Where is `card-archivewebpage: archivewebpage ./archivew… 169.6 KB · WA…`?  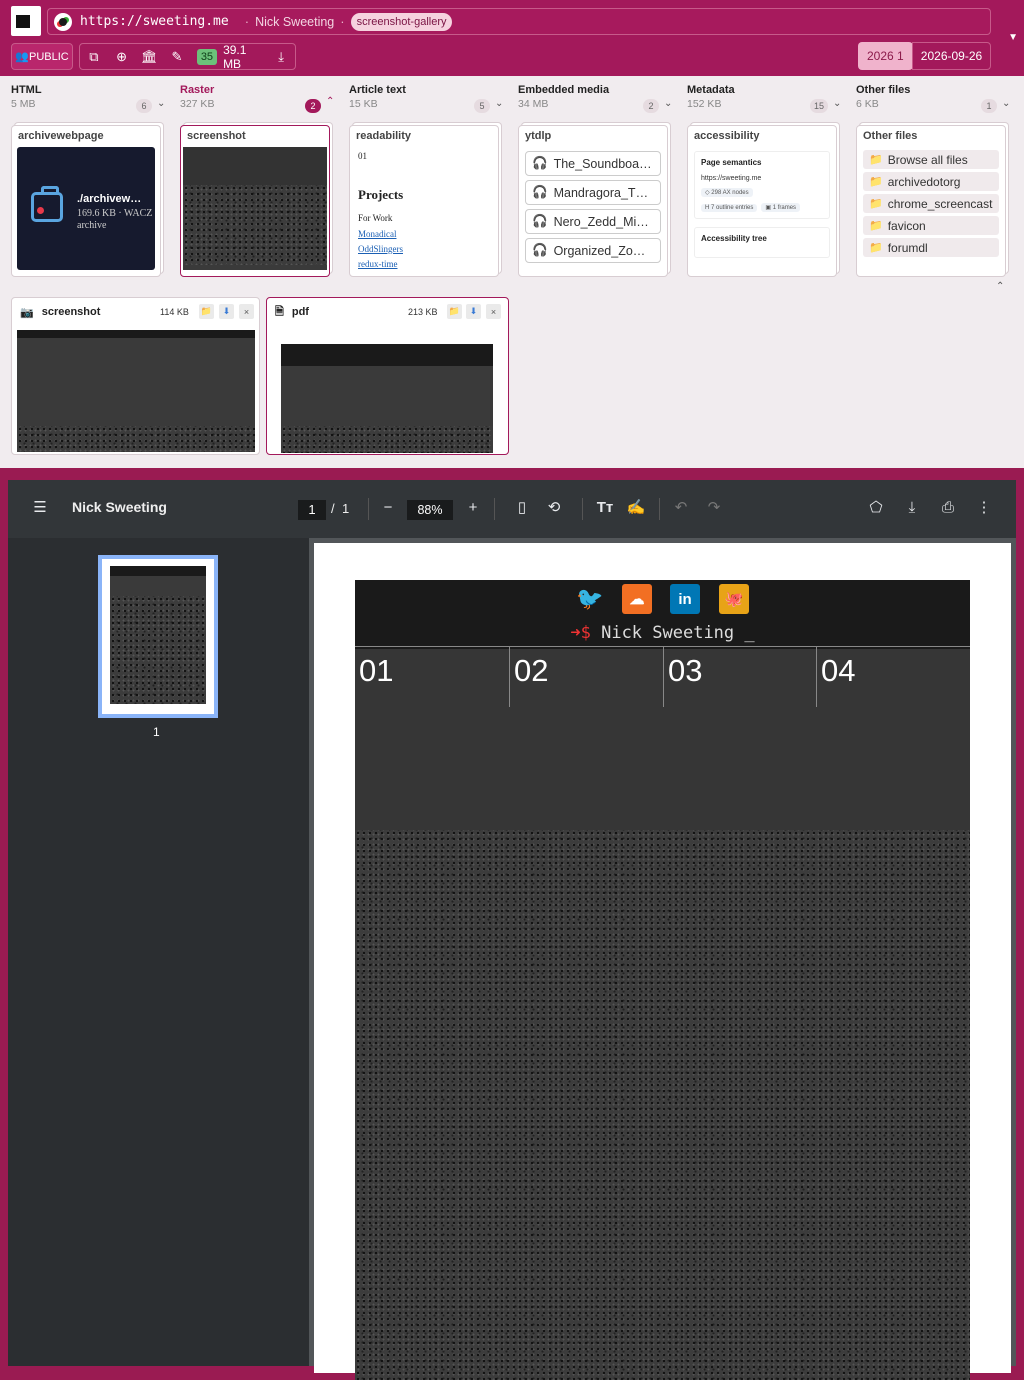 card-archivewebpage: archivewebpage ./archivew… 169.6 KB · WA… is located at coordinates (86, 201).